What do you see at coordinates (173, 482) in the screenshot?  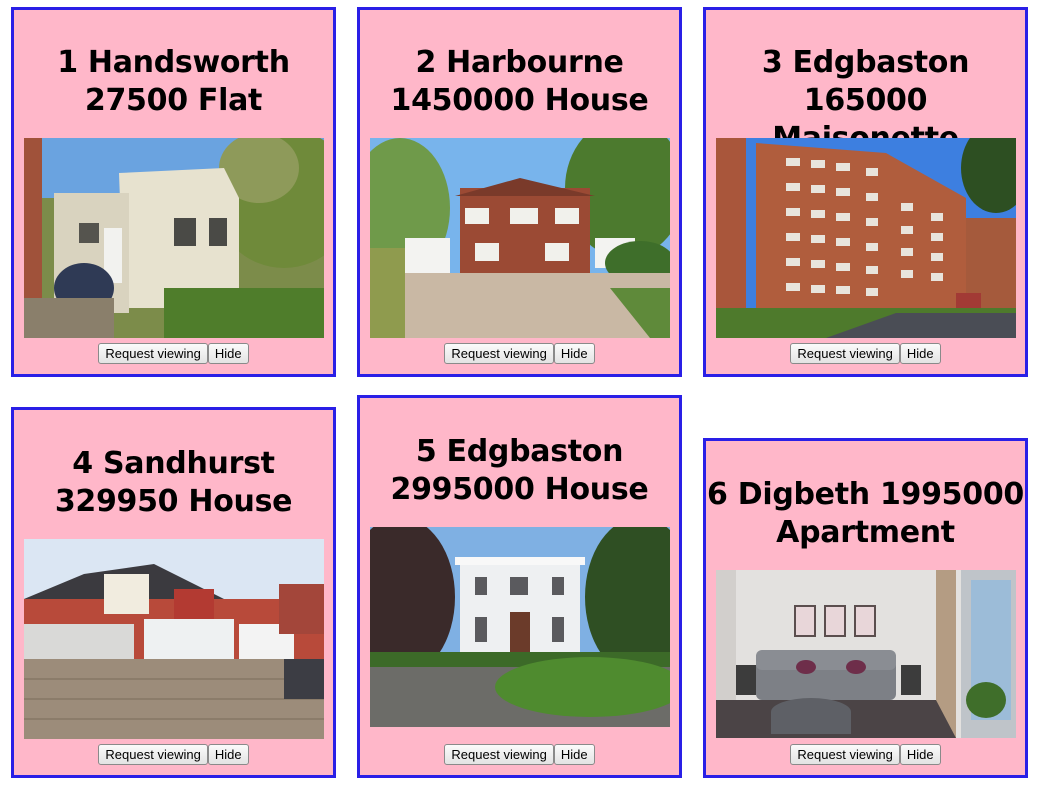 I see `listing-title: 4 Sandhurst 329950 House` at bounding box center [173, 482].